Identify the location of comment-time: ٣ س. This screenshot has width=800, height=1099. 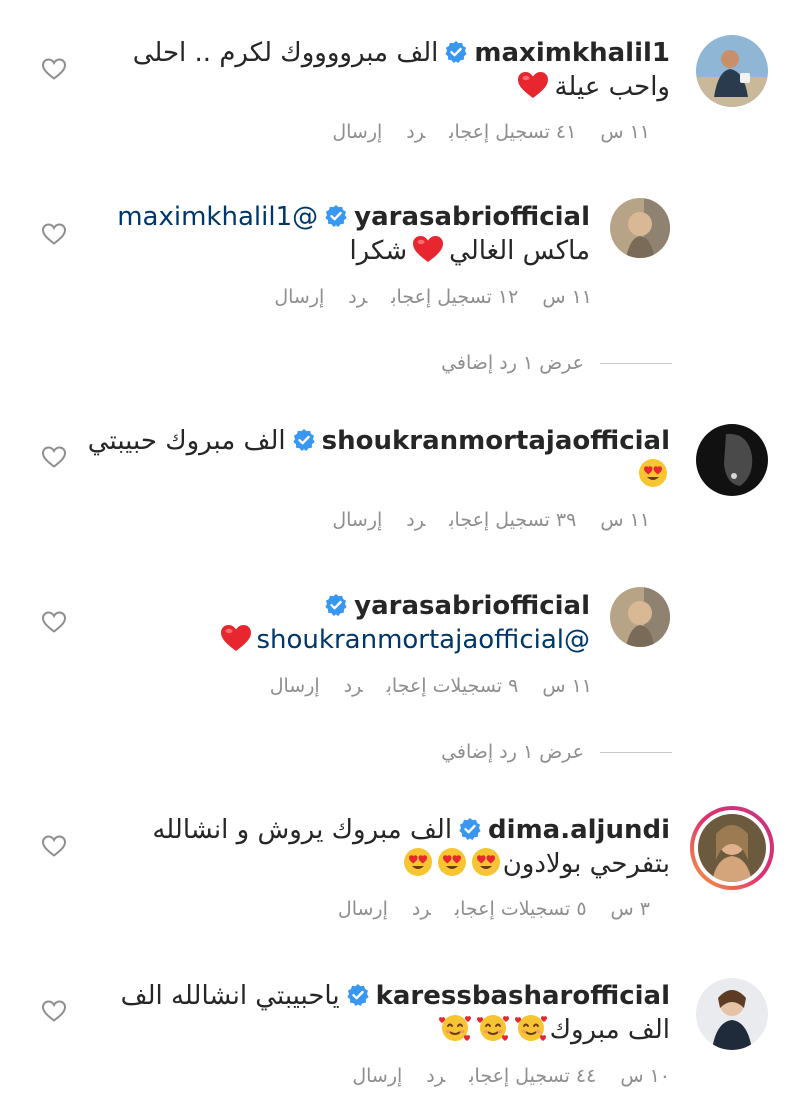
(630, 909).